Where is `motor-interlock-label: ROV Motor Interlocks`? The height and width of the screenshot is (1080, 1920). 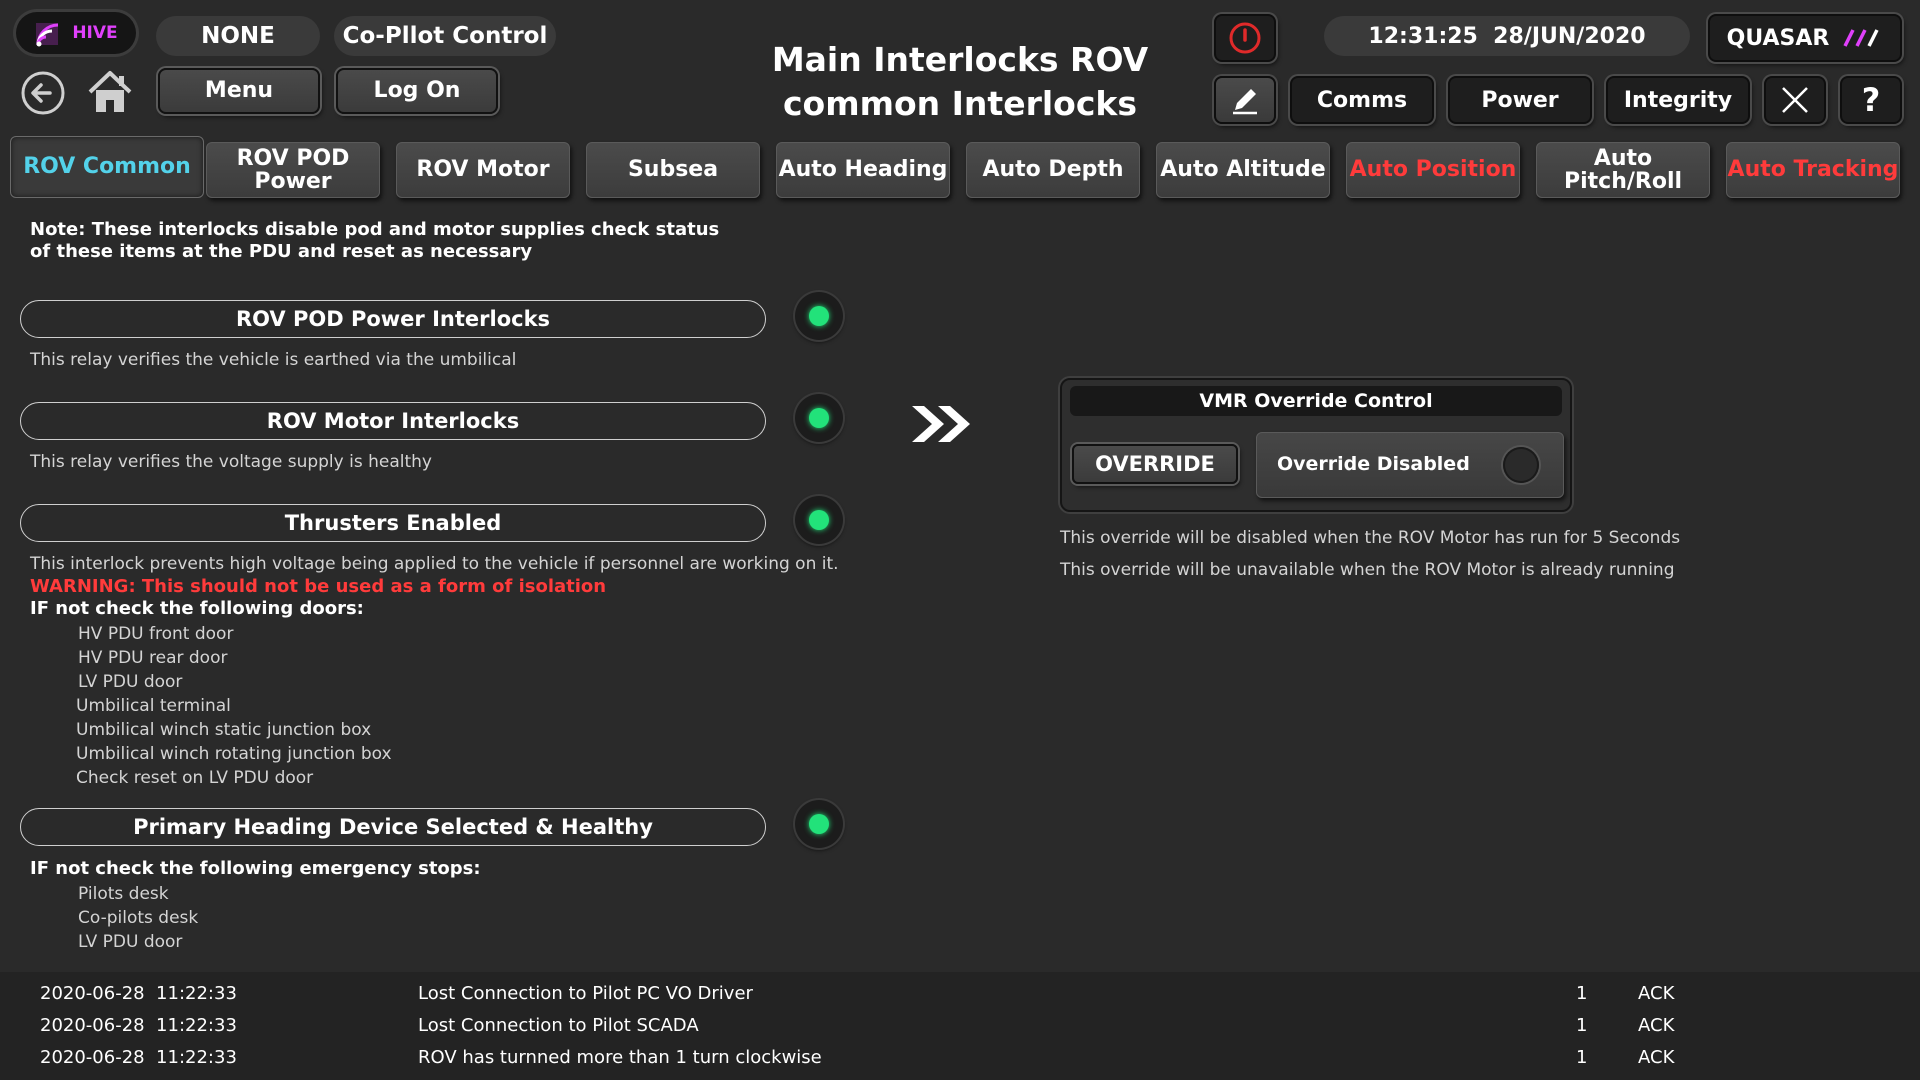 motor-interlock-label: ROV Motor Interlocks is located at coordinates (393, 421).